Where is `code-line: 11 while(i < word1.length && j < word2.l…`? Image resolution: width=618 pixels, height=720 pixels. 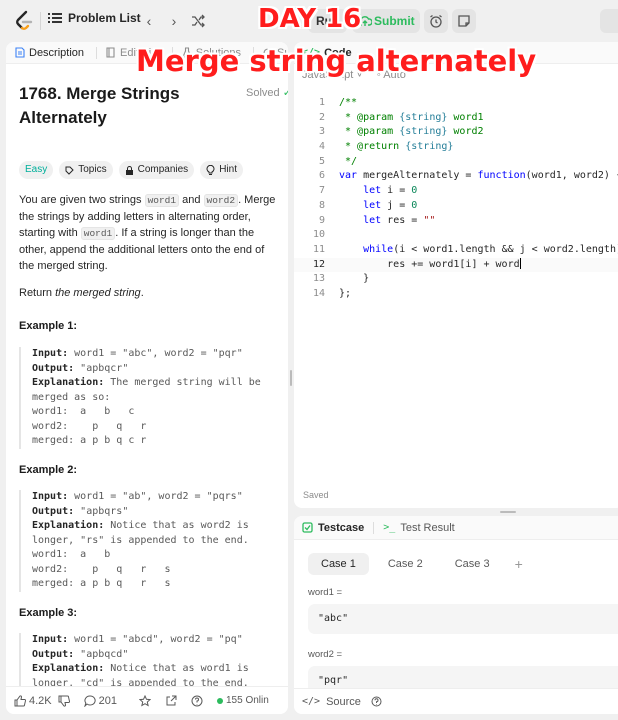
code-line: 11 while(i < word1.length && j < word2.l… is located at coordinates (456, 250).